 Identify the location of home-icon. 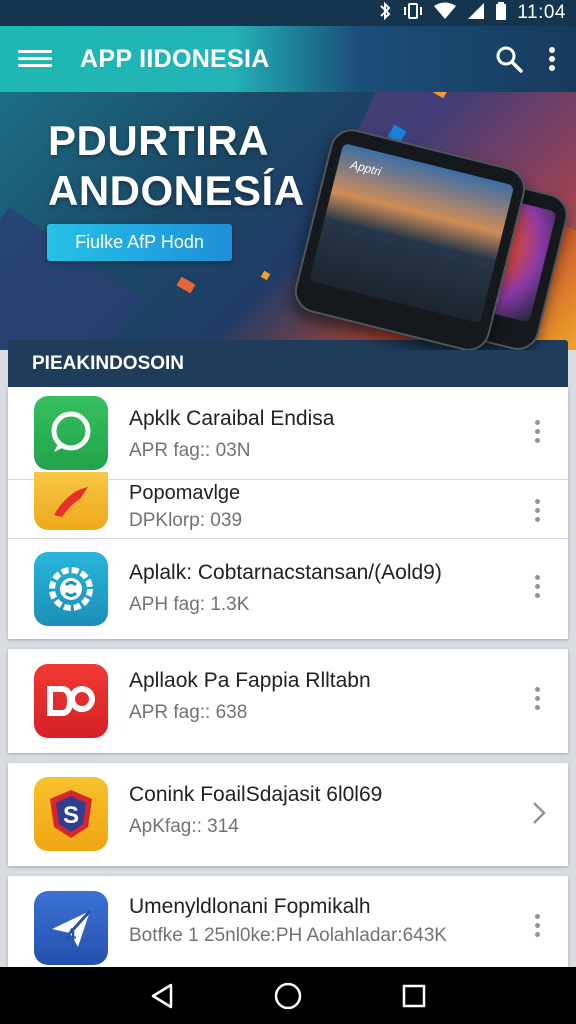
(288, 996).